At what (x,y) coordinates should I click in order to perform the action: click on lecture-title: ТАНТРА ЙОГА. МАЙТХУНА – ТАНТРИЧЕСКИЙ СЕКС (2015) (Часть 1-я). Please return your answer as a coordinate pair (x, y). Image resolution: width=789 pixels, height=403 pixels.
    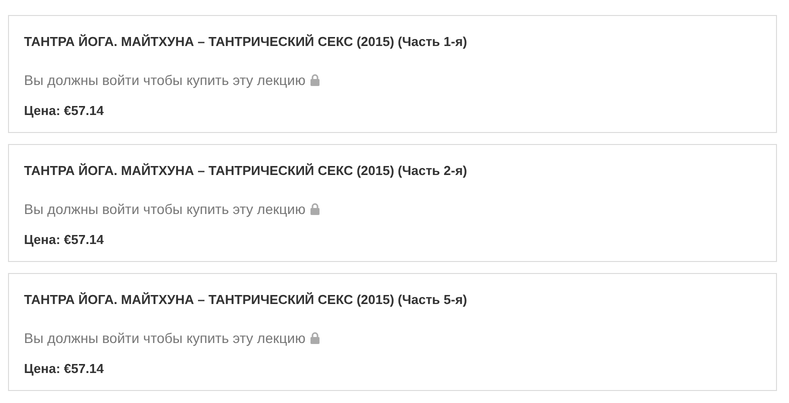
    Looking at the image, I should click on (246, 42).